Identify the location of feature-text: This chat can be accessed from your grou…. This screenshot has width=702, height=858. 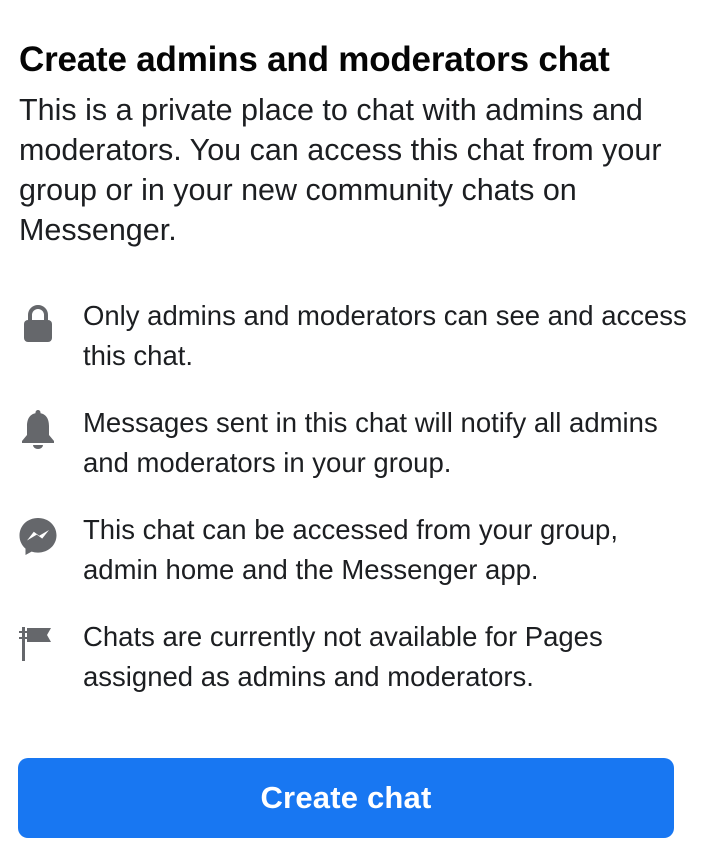
(350, 549).